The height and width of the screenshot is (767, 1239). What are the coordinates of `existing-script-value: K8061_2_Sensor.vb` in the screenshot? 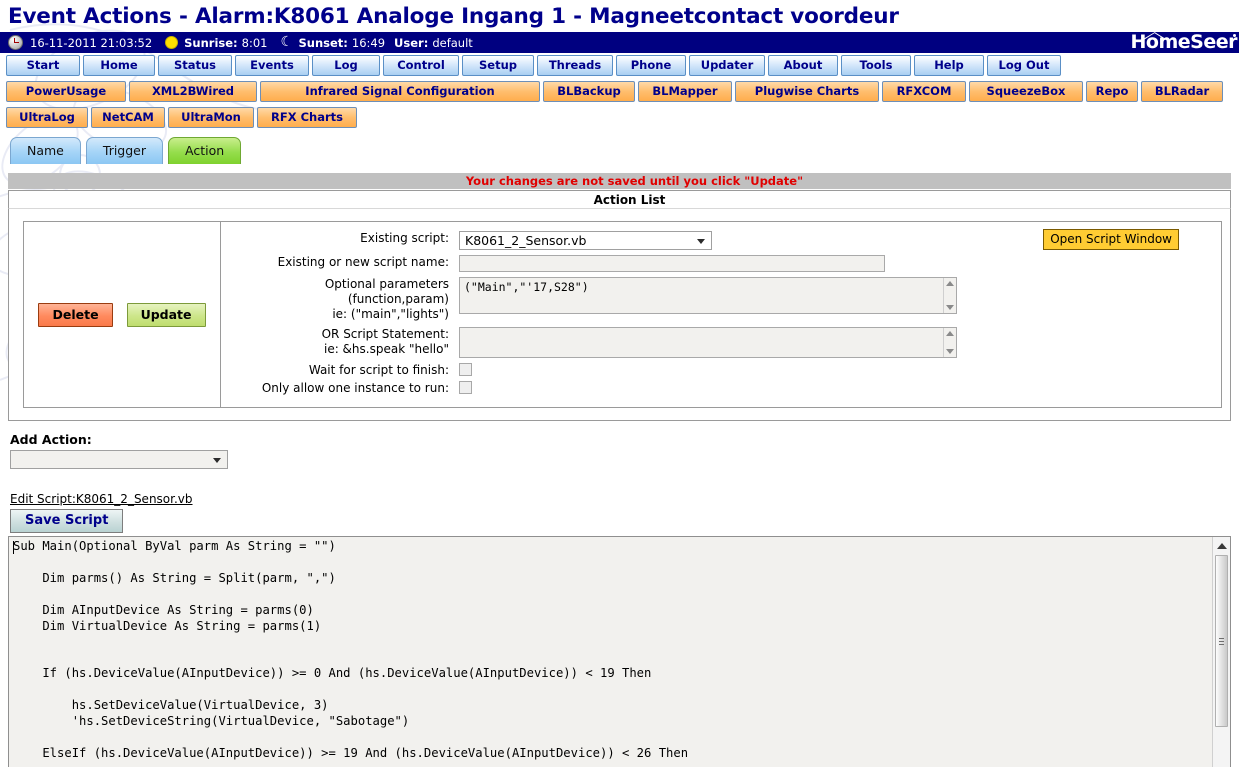 It's located at (526, 240).